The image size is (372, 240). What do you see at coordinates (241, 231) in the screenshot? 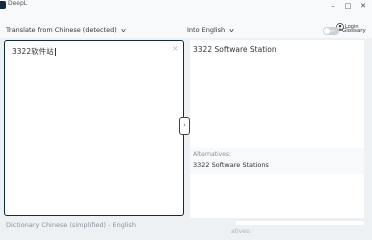
I see `partial-alternatives-label: atives:` at bounding box center [241, 231].